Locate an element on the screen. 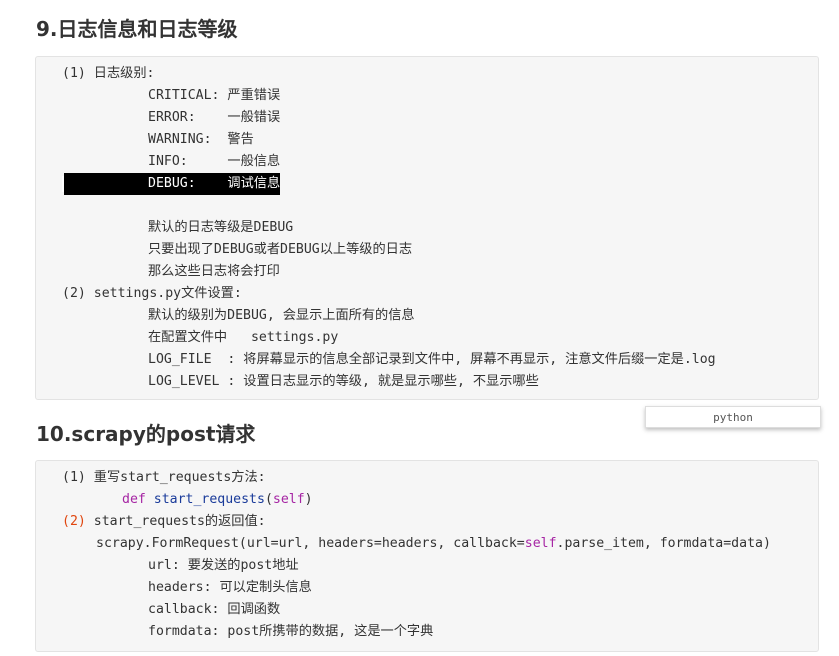 This screenshot has width=839, height=656. code-line: (2) settings.py文件设置: is located at coordinates (152, 293).